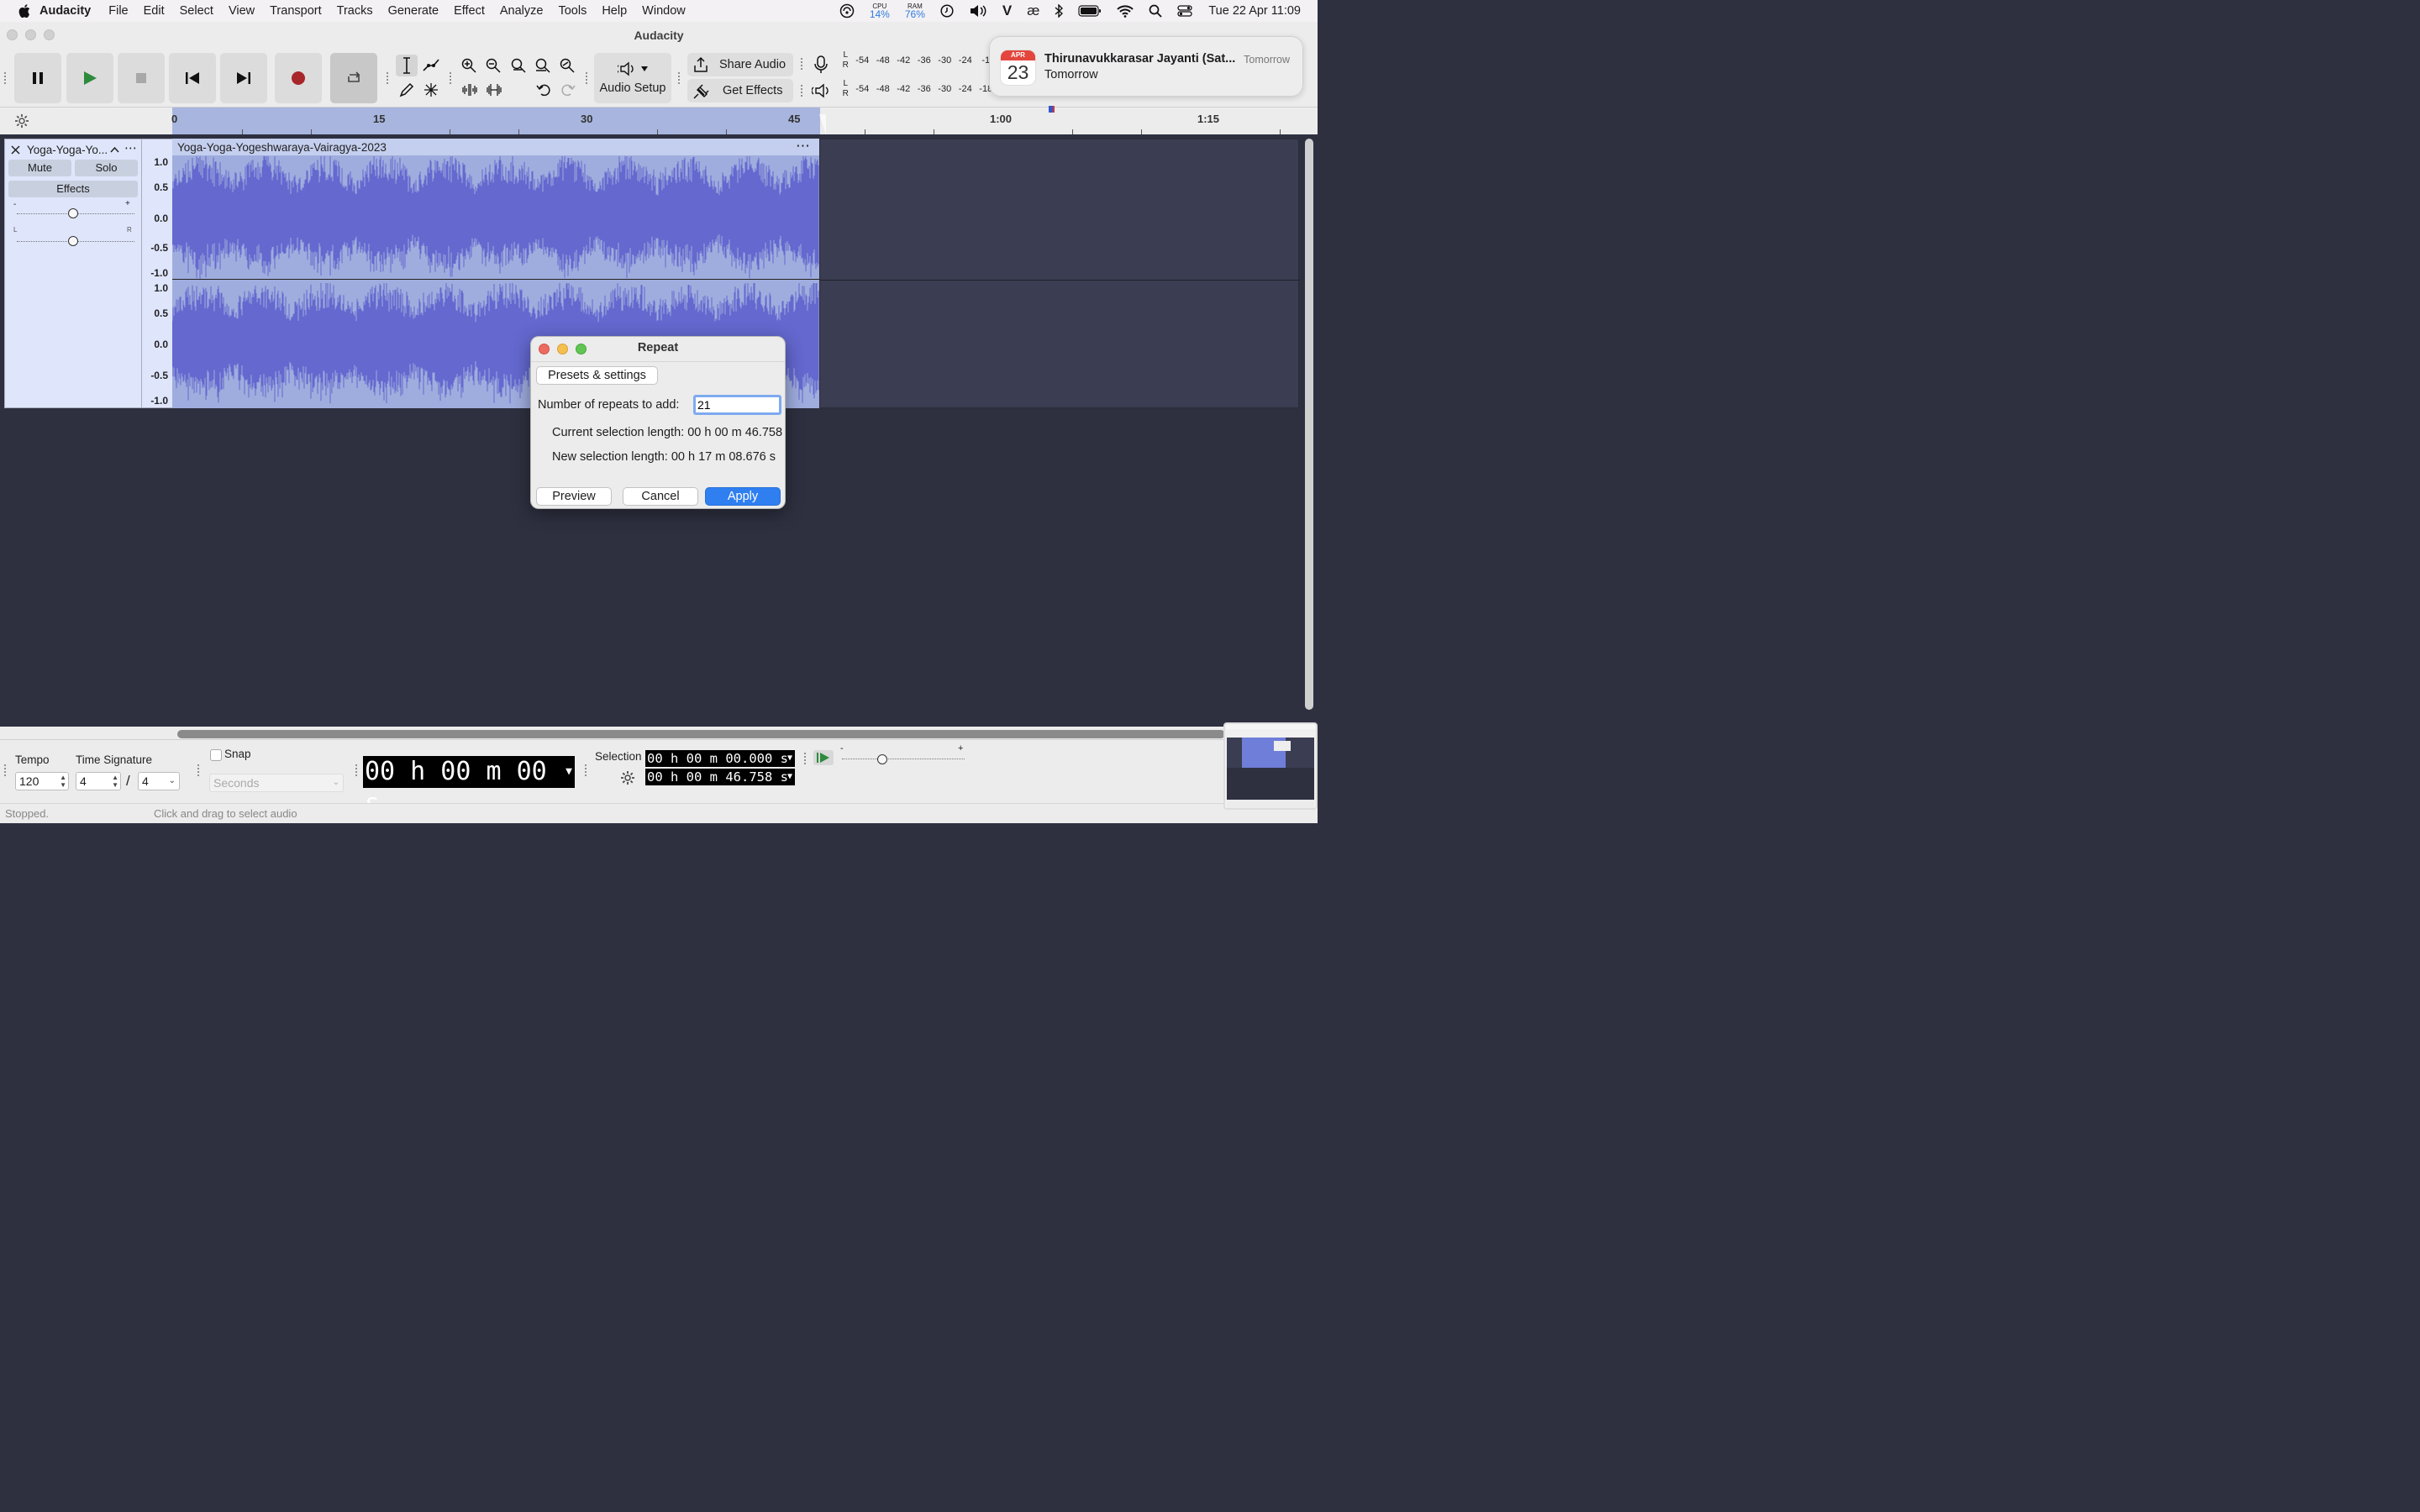 This screenshot has width=2420, height=1512. Describe the element at coordinates (574, 496) in the screenshot. I see `preview-button: Preview` at that location.